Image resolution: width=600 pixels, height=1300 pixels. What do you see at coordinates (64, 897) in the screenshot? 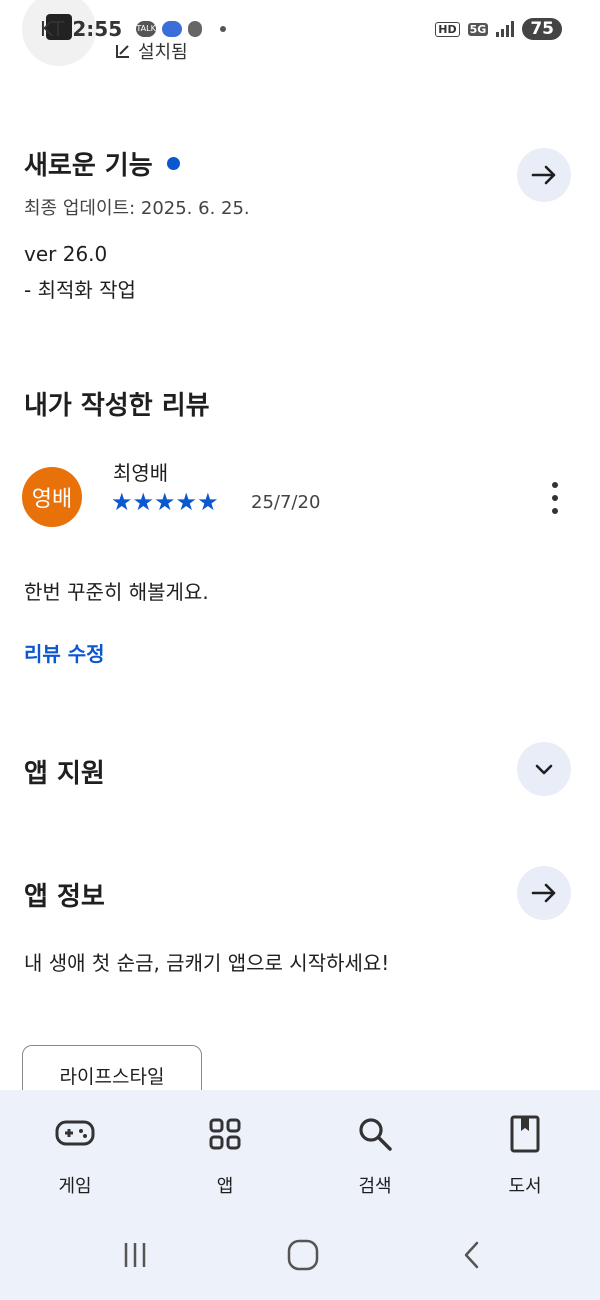
I see `app-info-title: 앱 정보` at bounding box center [64, 897].